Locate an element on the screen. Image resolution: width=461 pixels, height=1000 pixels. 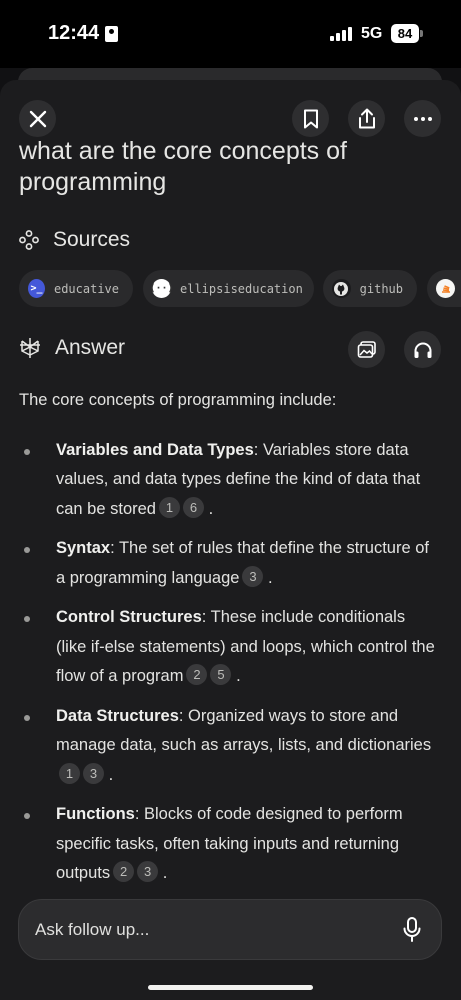
network-type: 5G is located at coordinates (372, 33).